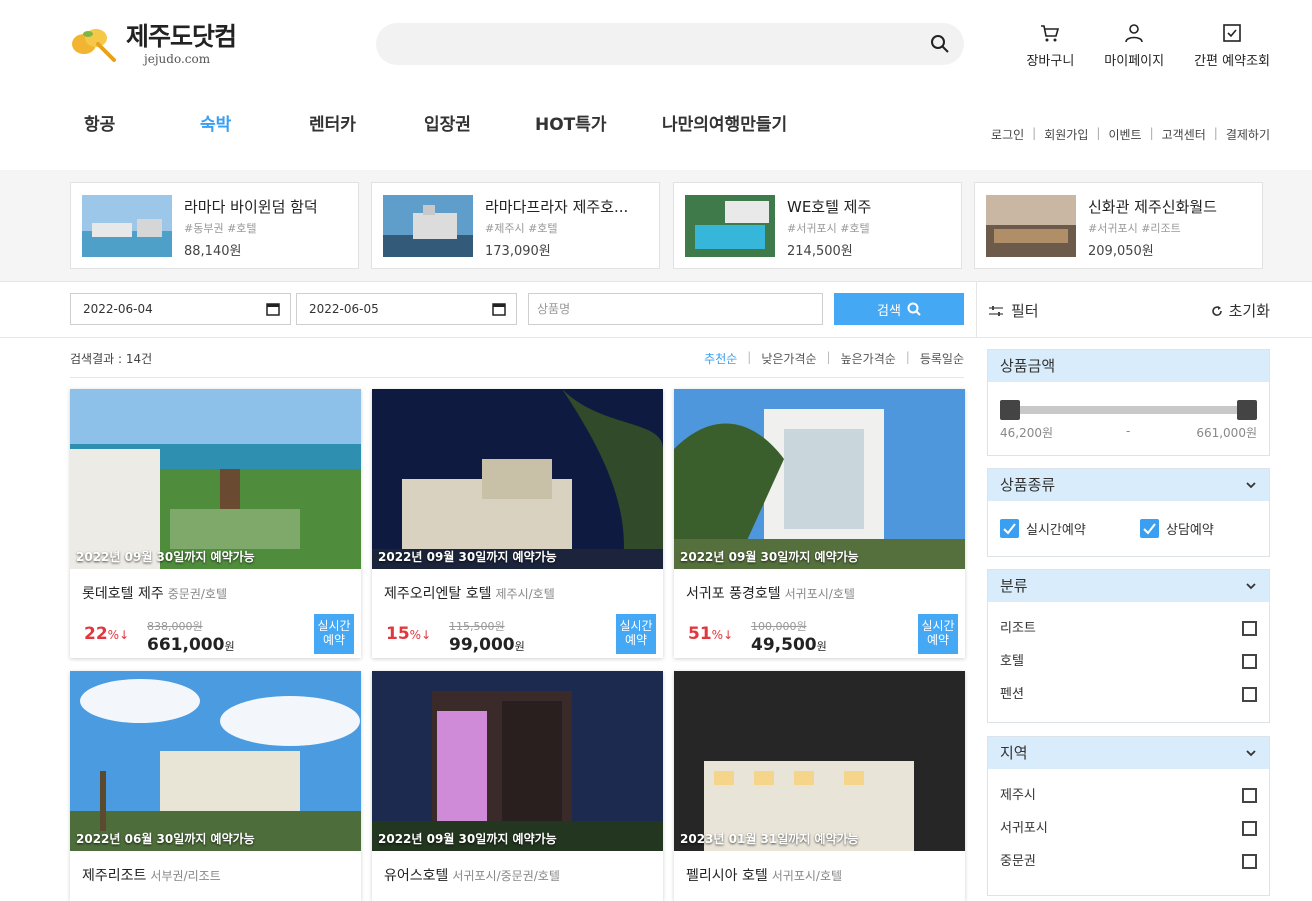 The height and width of the screenshot is (901, 1312). I want to click on product-name-input: 상품명, so click(675, 309).